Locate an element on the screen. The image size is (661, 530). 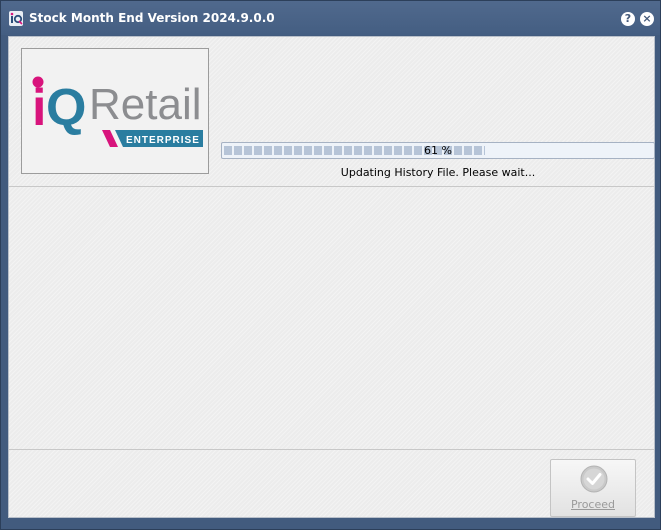
progress-bar: 61 % is located at coordinates (438, 150).